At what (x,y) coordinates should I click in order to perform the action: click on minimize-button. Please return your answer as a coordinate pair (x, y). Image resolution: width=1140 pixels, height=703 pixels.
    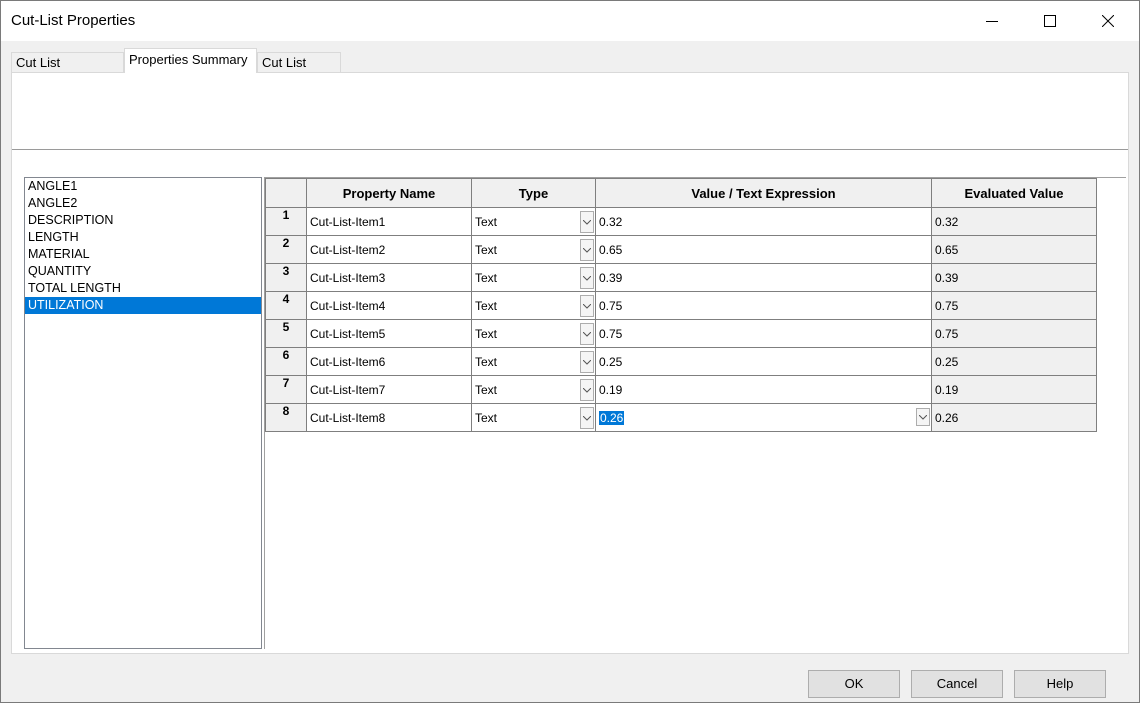
    Looking at the image, I should click on (992, 21).